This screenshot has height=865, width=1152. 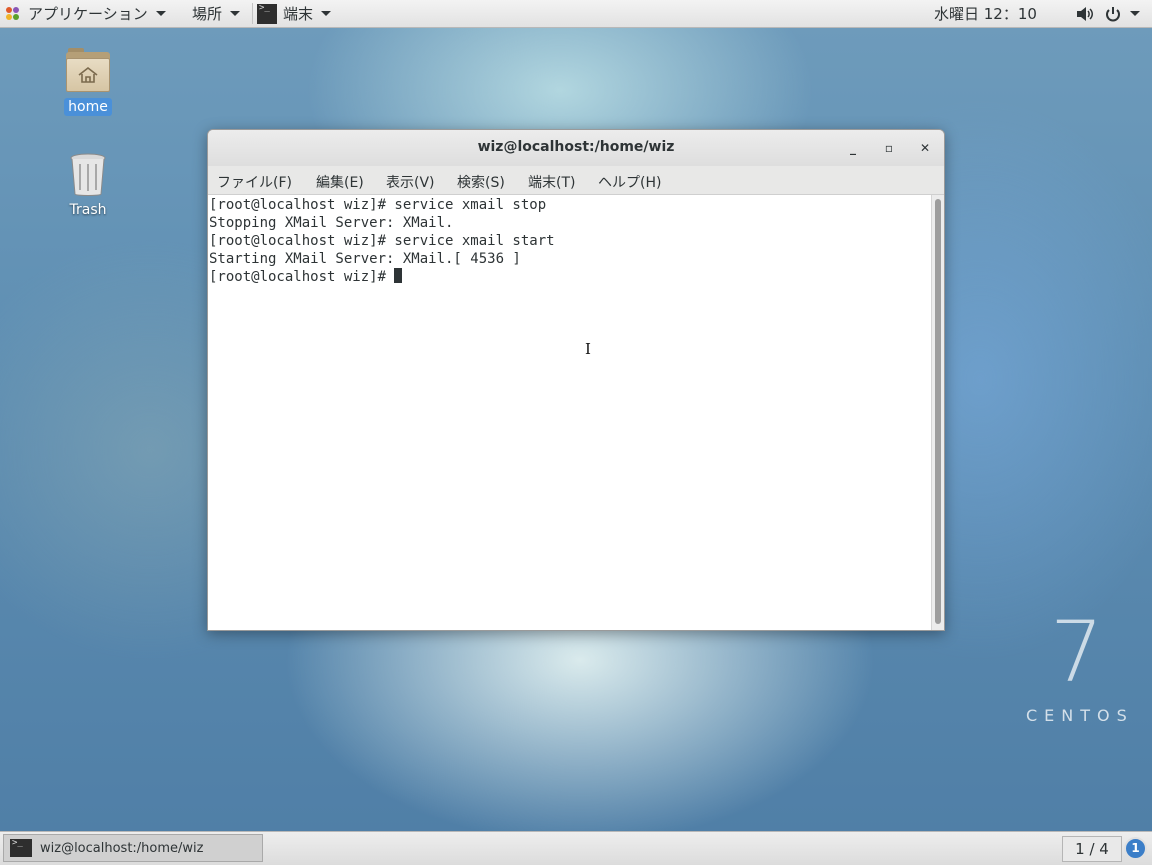 What do you see at coordinates (88, 175) in the screenshot?
I see `trash-icon` at bounding box center [88, 175].